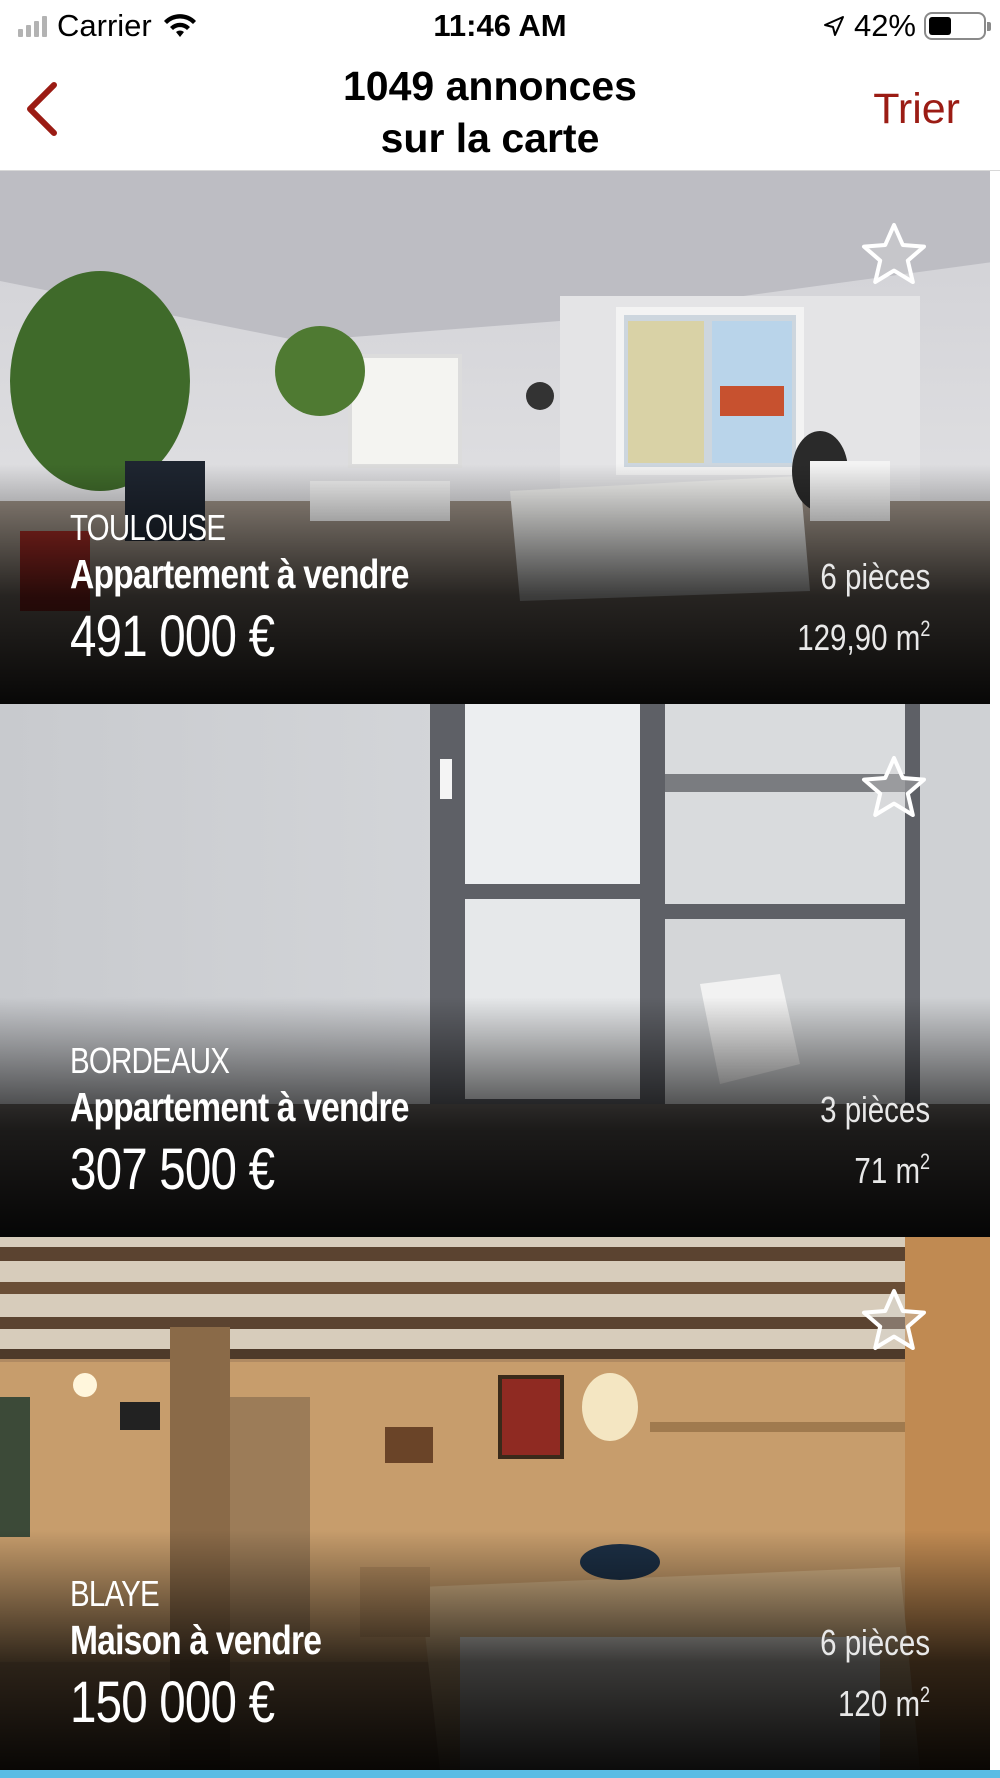  I want to click on battery-percent: 42%, so click(884, 25).